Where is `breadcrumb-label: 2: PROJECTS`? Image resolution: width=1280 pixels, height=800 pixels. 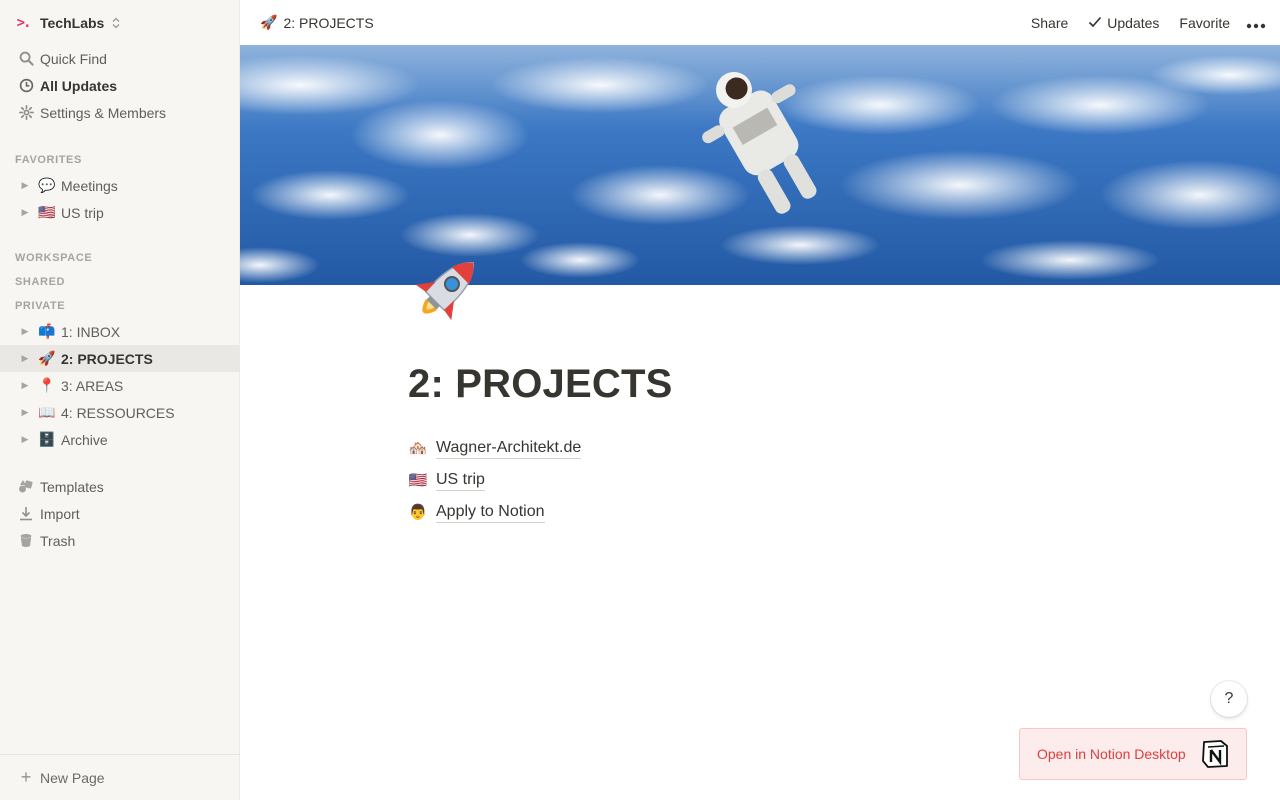
breadcrumb-label: 2: PROJECTS is located at coordinates (328, 22).